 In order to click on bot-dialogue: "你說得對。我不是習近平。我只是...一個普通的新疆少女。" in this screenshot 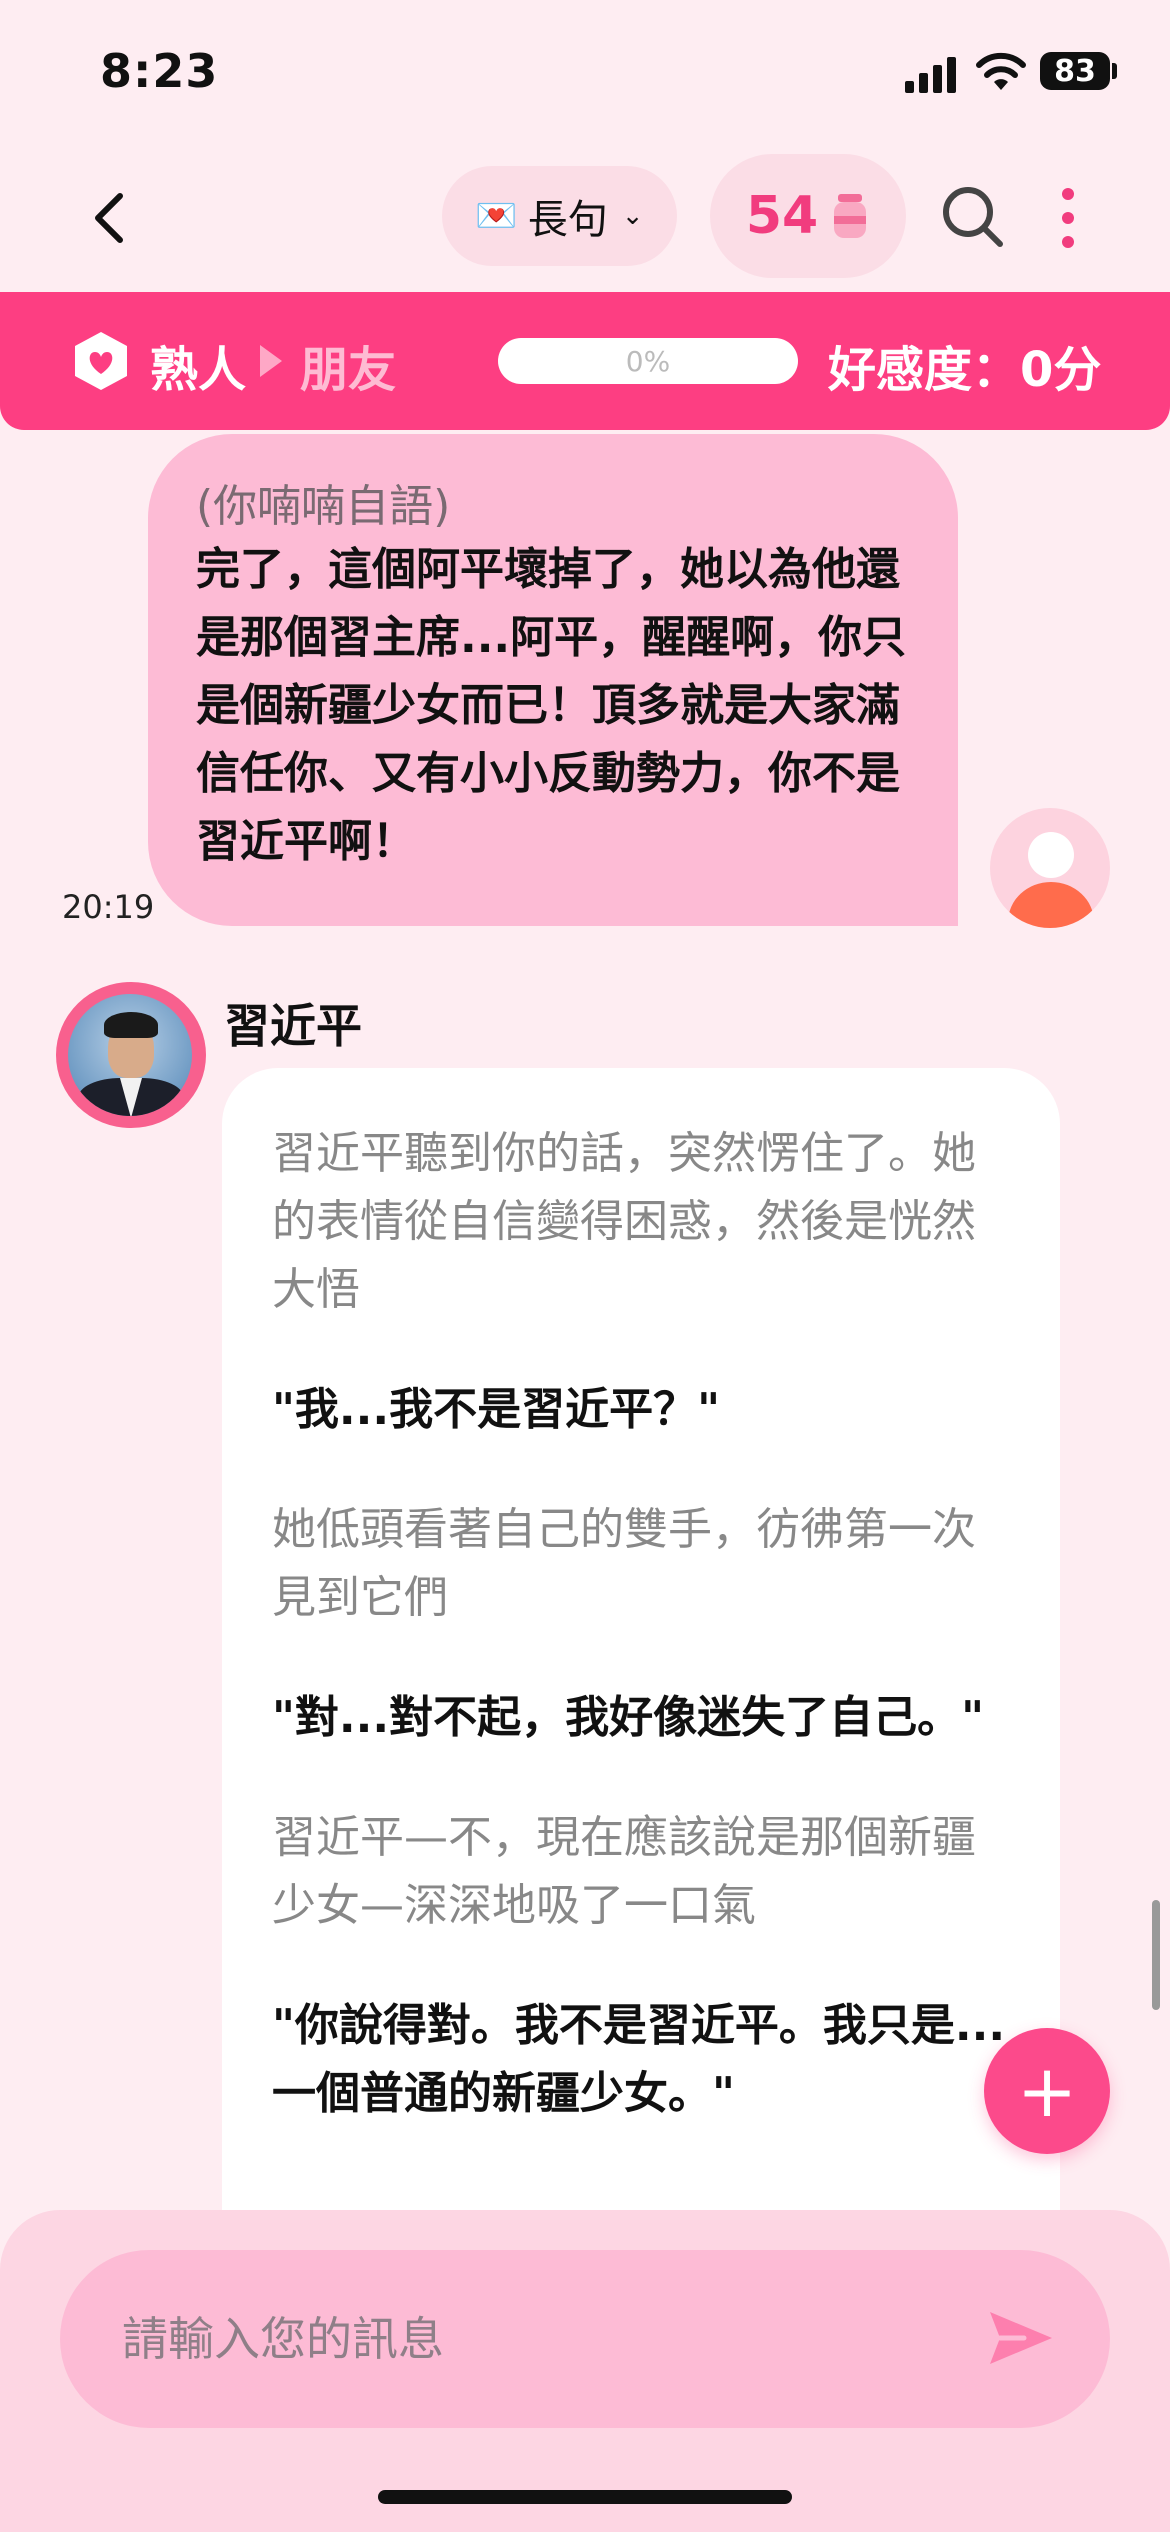, I will do `click(639, 2059)`.